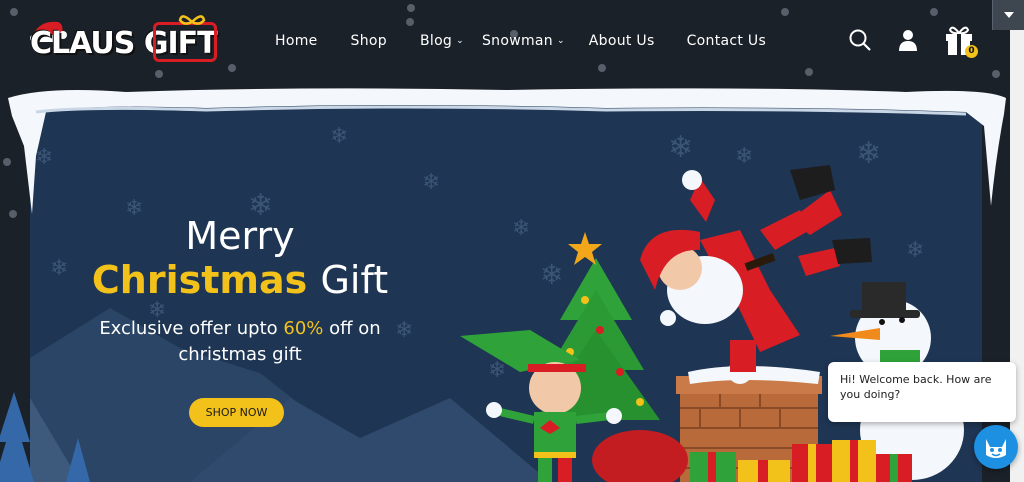 The image size is (1024, 482). I want to click on chat-launcher-button, so click(996, 447).